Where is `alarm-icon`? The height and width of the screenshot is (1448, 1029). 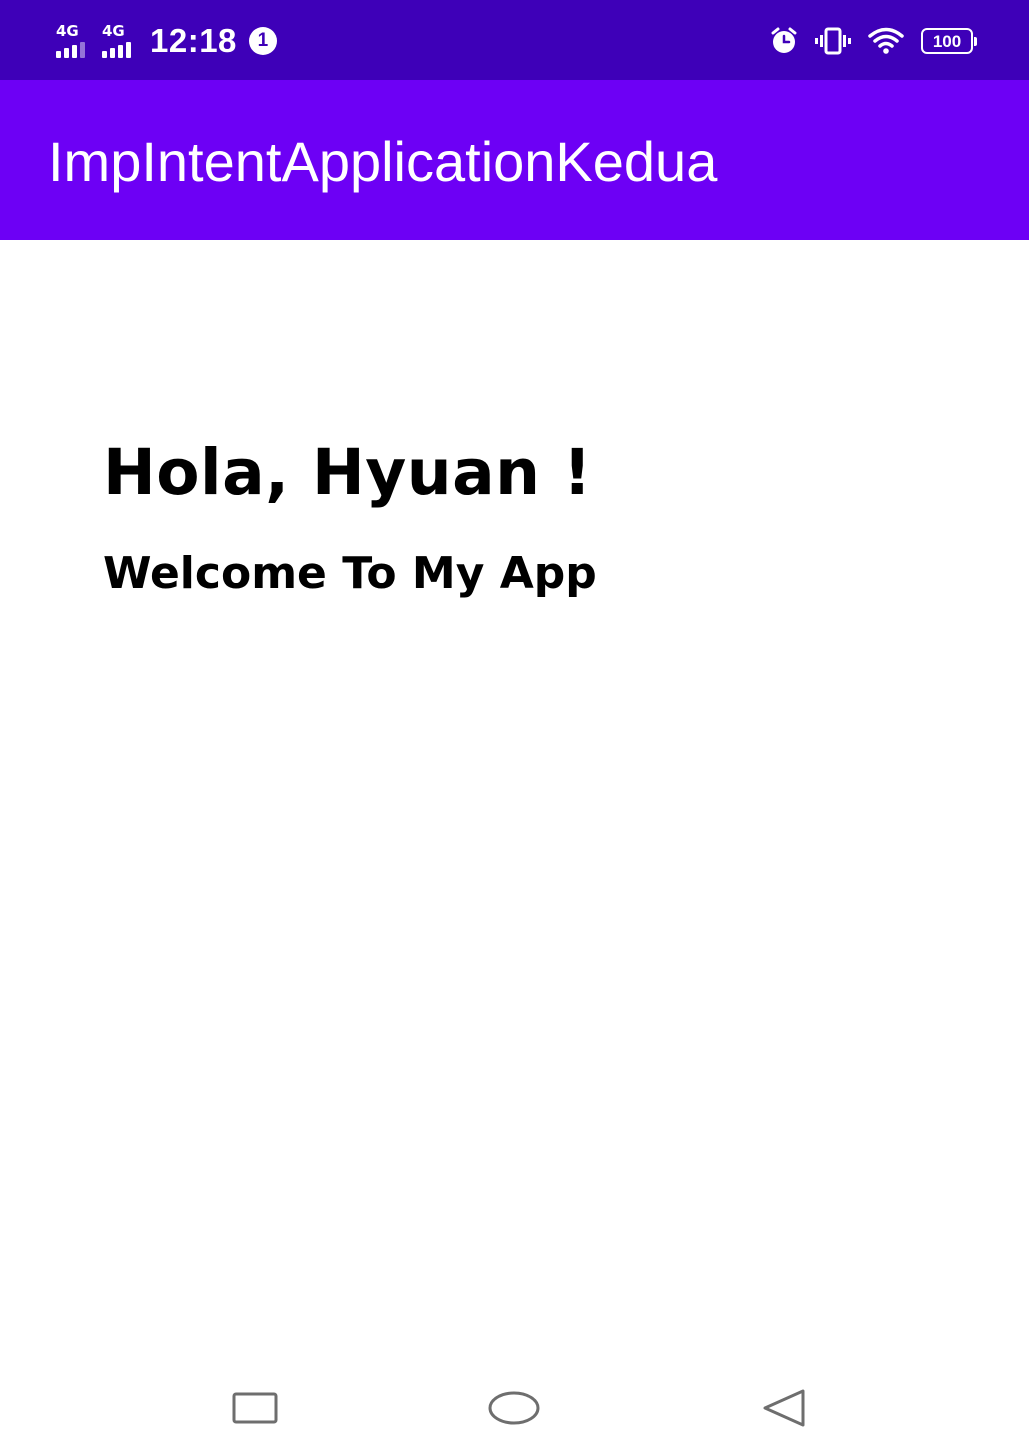
alarm-icon is located at coordinates (784, 40).